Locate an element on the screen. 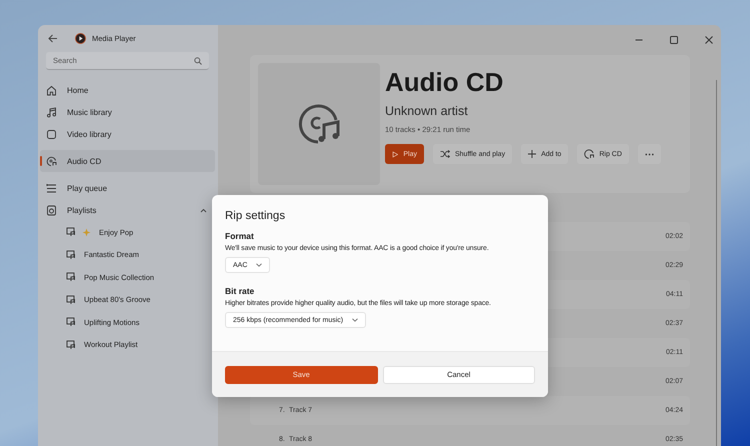 The height and width of the screenshot is (446, 750). speaker-icon is located at coordinates (51, 210).